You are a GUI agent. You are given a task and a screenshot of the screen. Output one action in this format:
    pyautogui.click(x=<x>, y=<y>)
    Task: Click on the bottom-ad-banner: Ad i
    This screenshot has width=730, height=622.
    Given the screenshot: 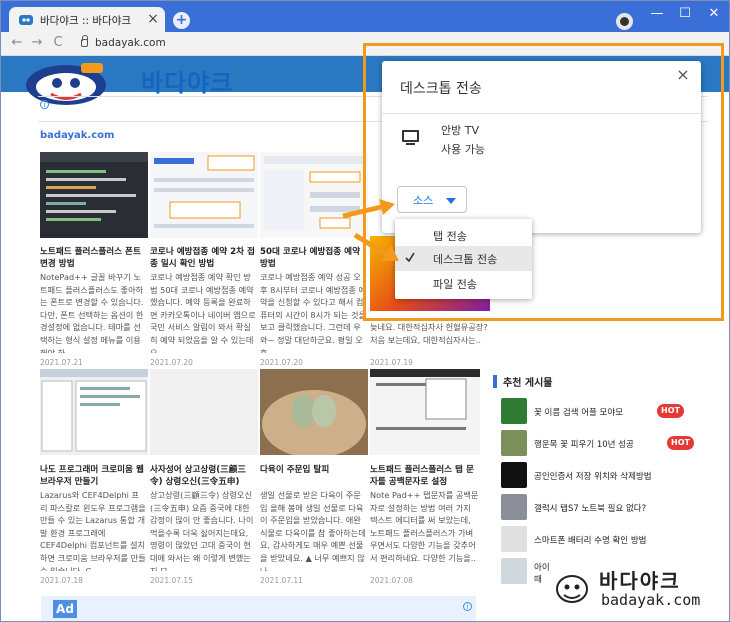 What is the action you would take?
    pyautogui.click(x=258, y=608)
    